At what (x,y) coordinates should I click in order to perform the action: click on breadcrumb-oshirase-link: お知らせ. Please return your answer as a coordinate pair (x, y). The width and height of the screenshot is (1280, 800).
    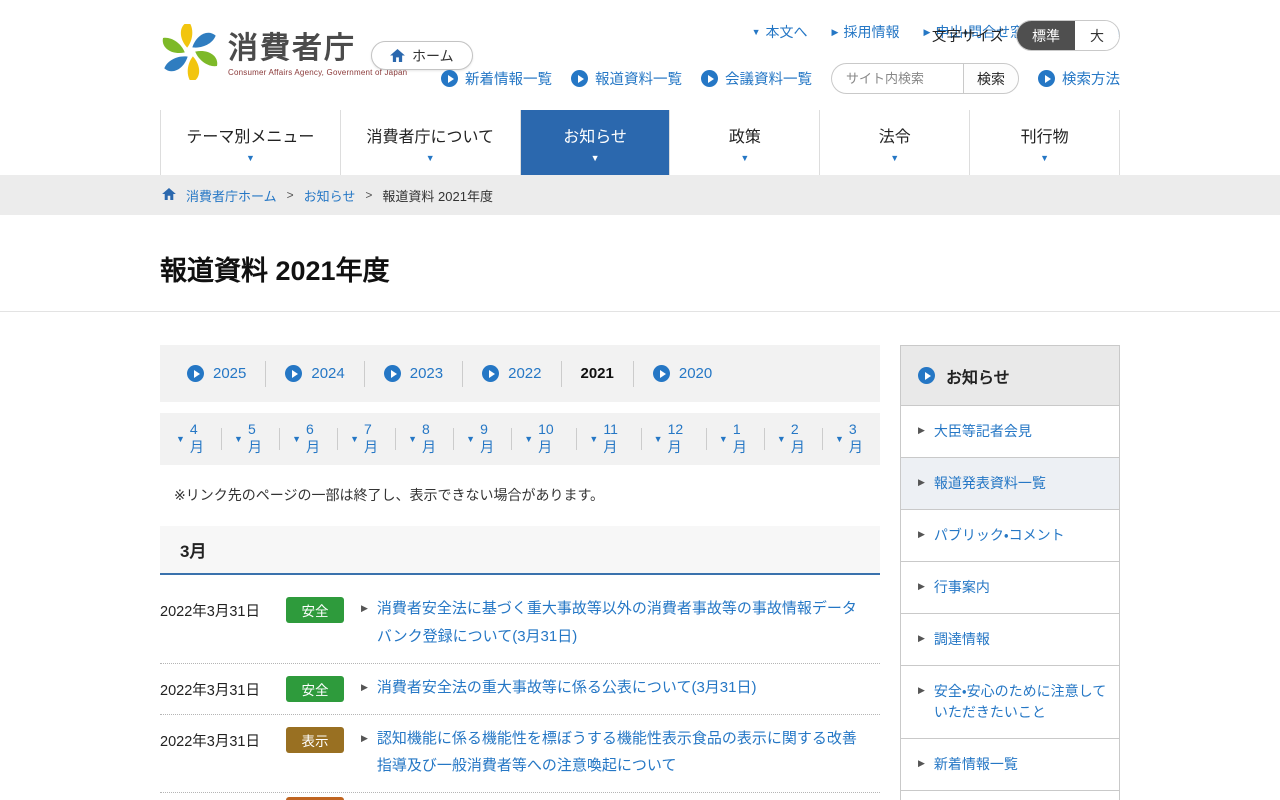
    Looking at the image, I should click on (330, 195).